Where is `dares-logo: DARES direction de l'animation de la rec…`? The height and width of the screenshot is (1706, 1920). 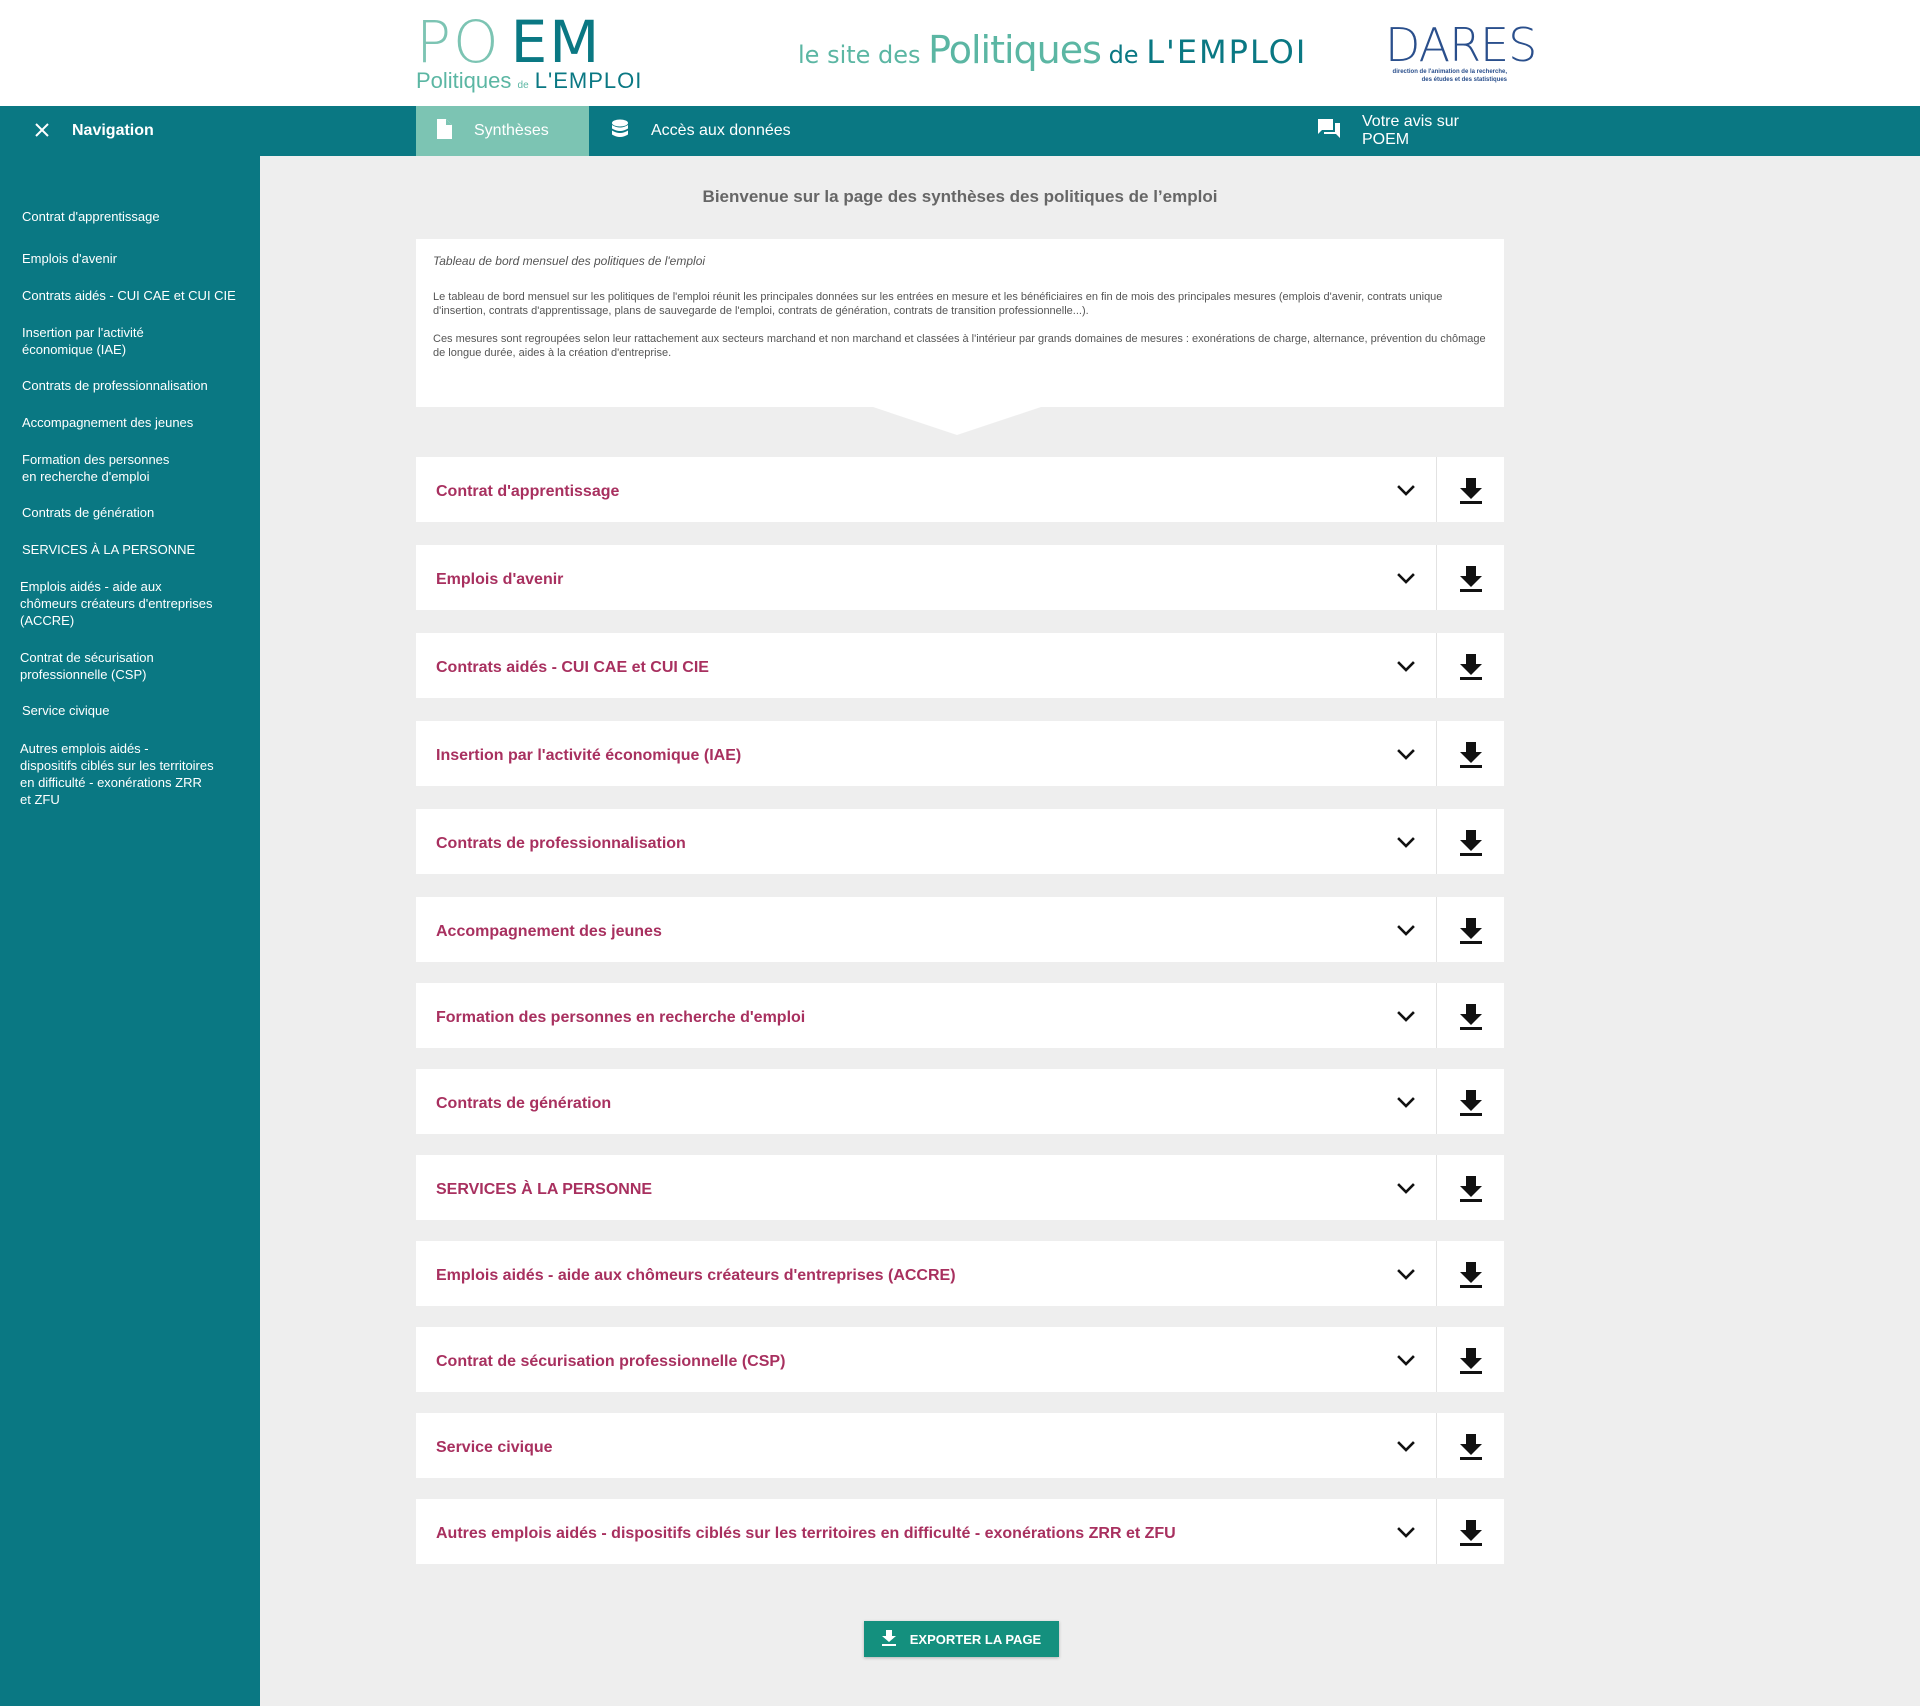 dares-logo: DARES direction de l'animation de la rec… is located at coordinates (1461, 51).